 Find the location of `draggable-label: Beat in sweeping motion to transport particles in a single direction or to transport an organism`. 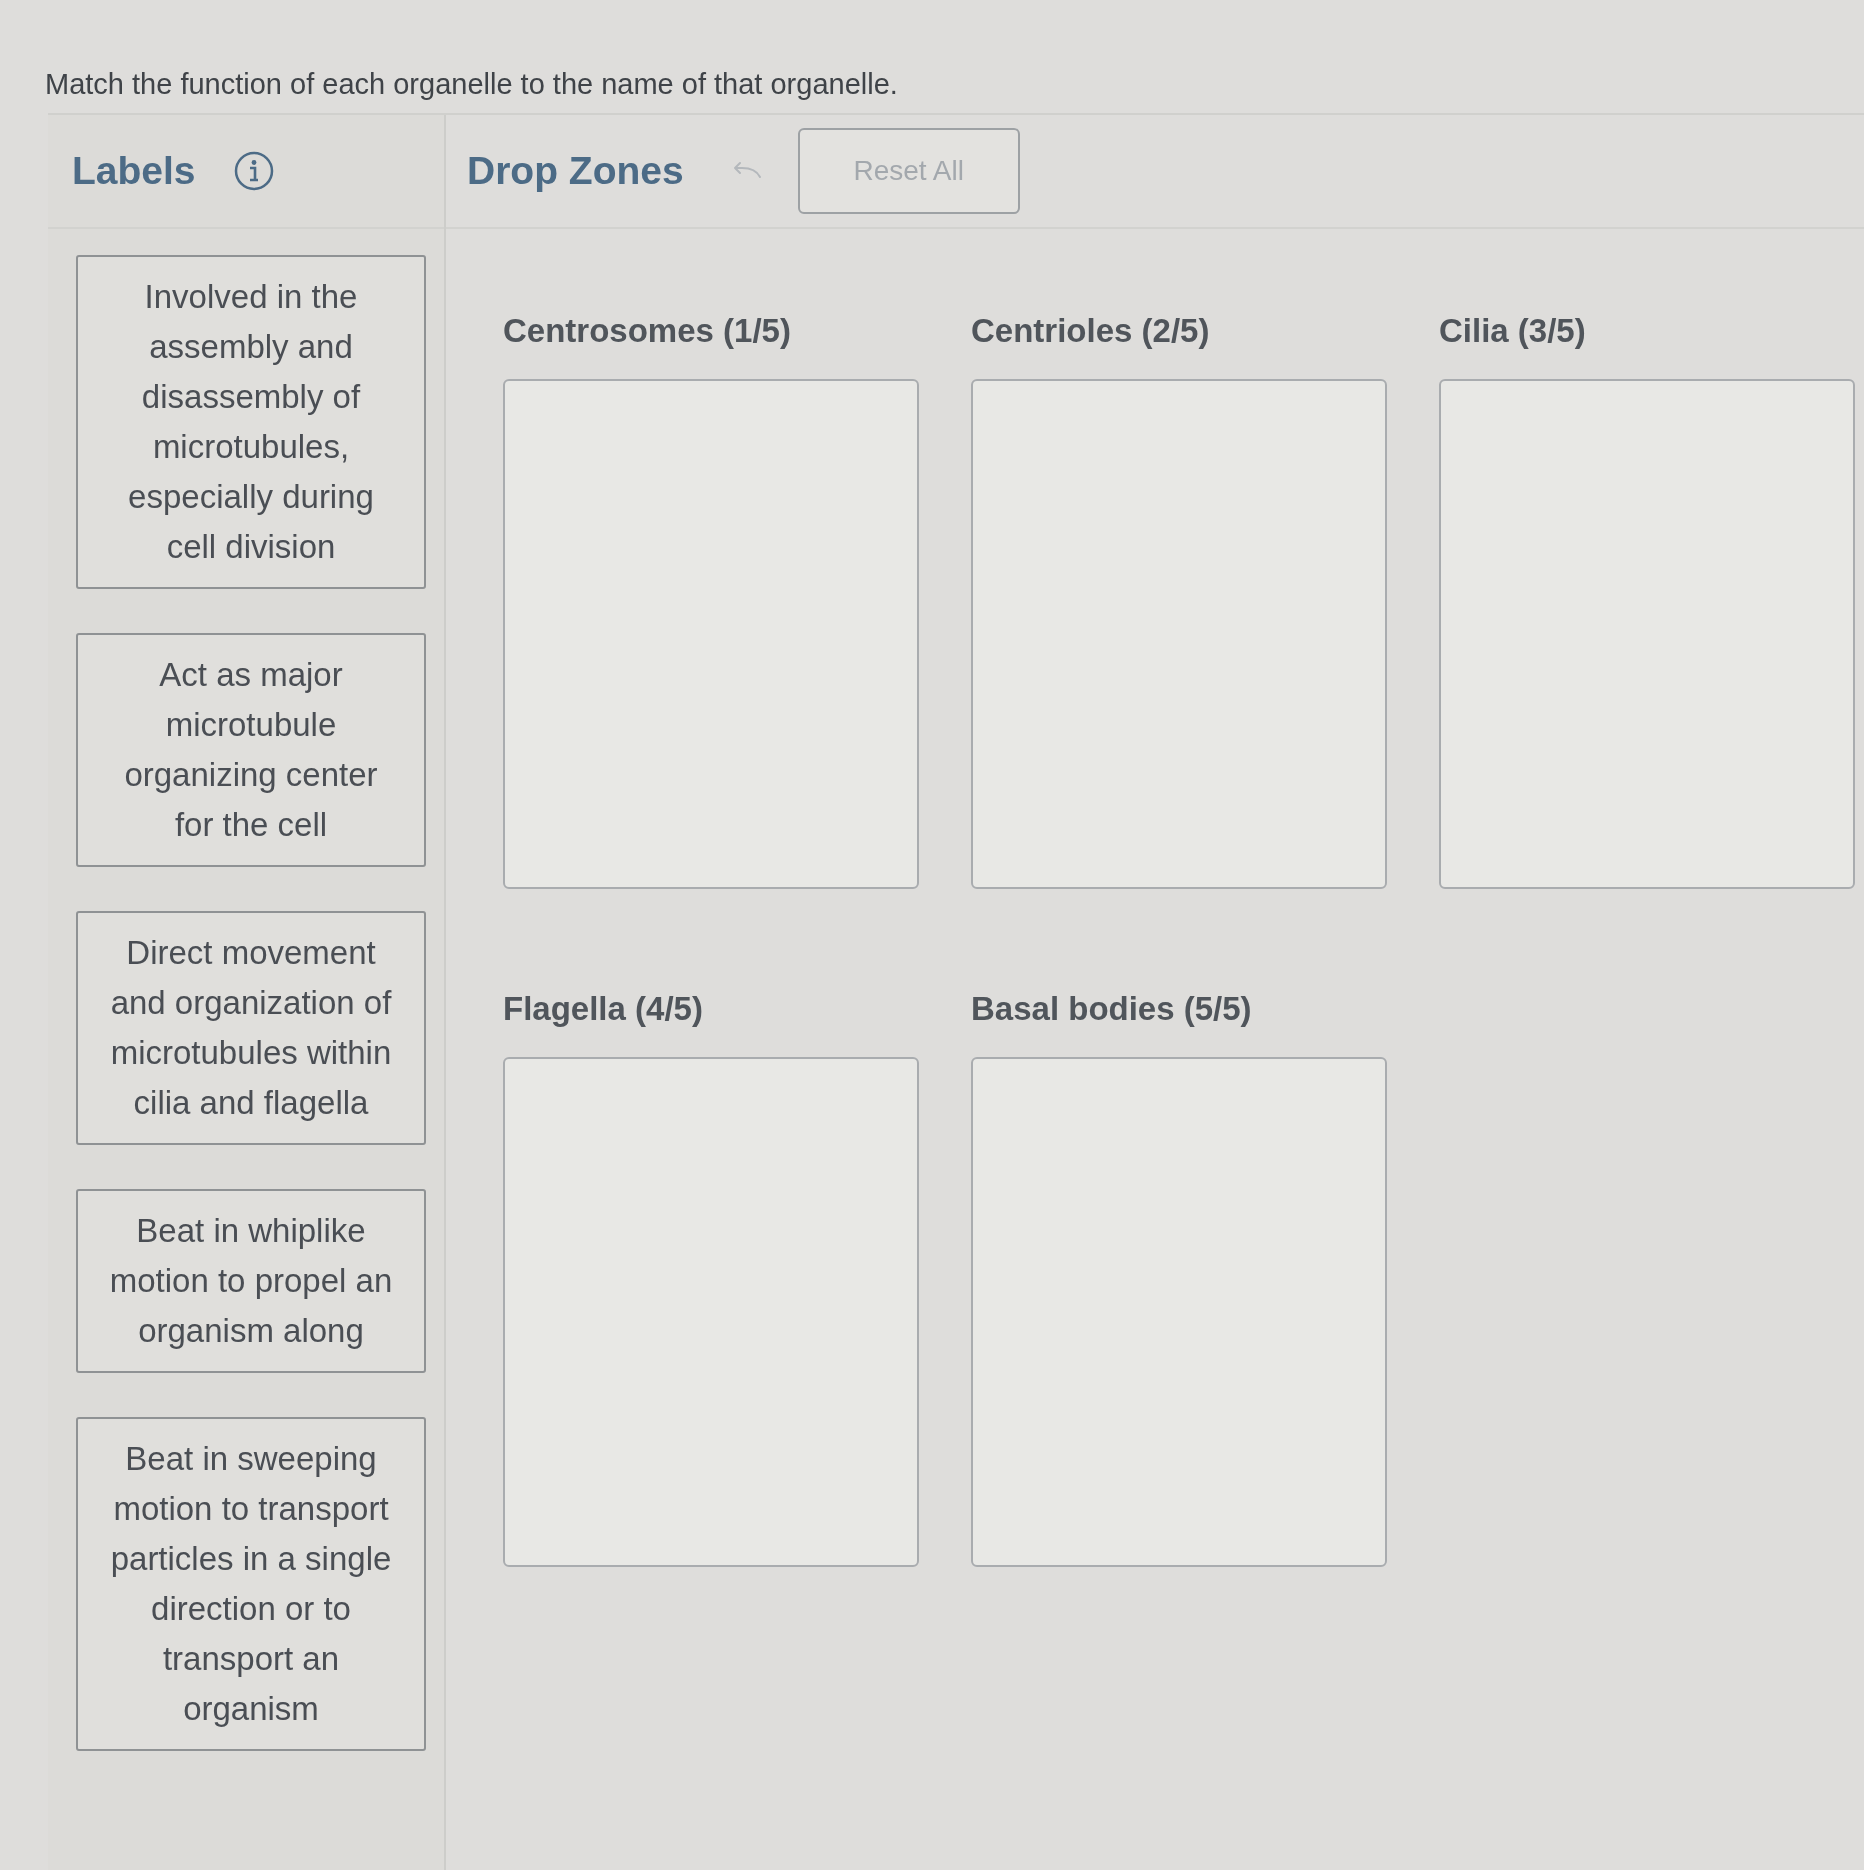

draggable-label: Beat in sweeping motion to transport particles in a single direction or to transport an organism is located at coordinates (251, 1584).